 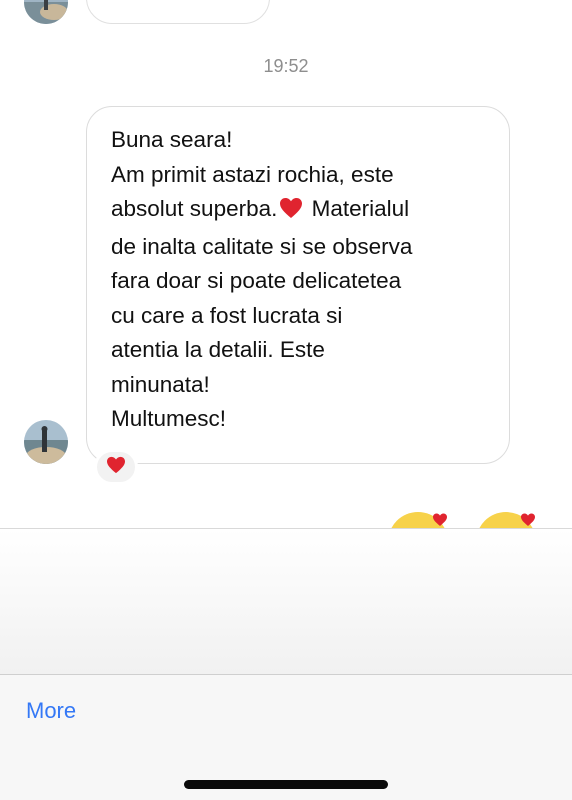 What do you see at coordinates (218, 349) in the screenshot?
I see `message-line: atentia la detalii. Este` at bounding box center [218, 349].